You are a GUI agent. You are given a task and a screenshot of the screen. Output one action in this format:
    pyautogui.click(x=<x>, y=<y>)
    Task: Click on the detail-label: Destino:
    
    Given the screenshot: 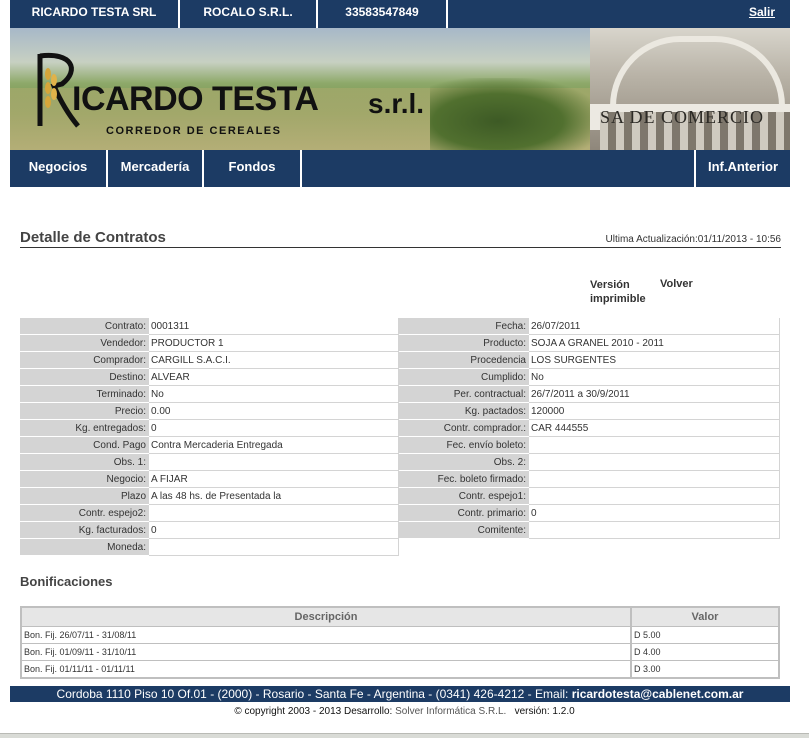 What is the action you would take?
    pyautogui.click(x=84, y=377)
    